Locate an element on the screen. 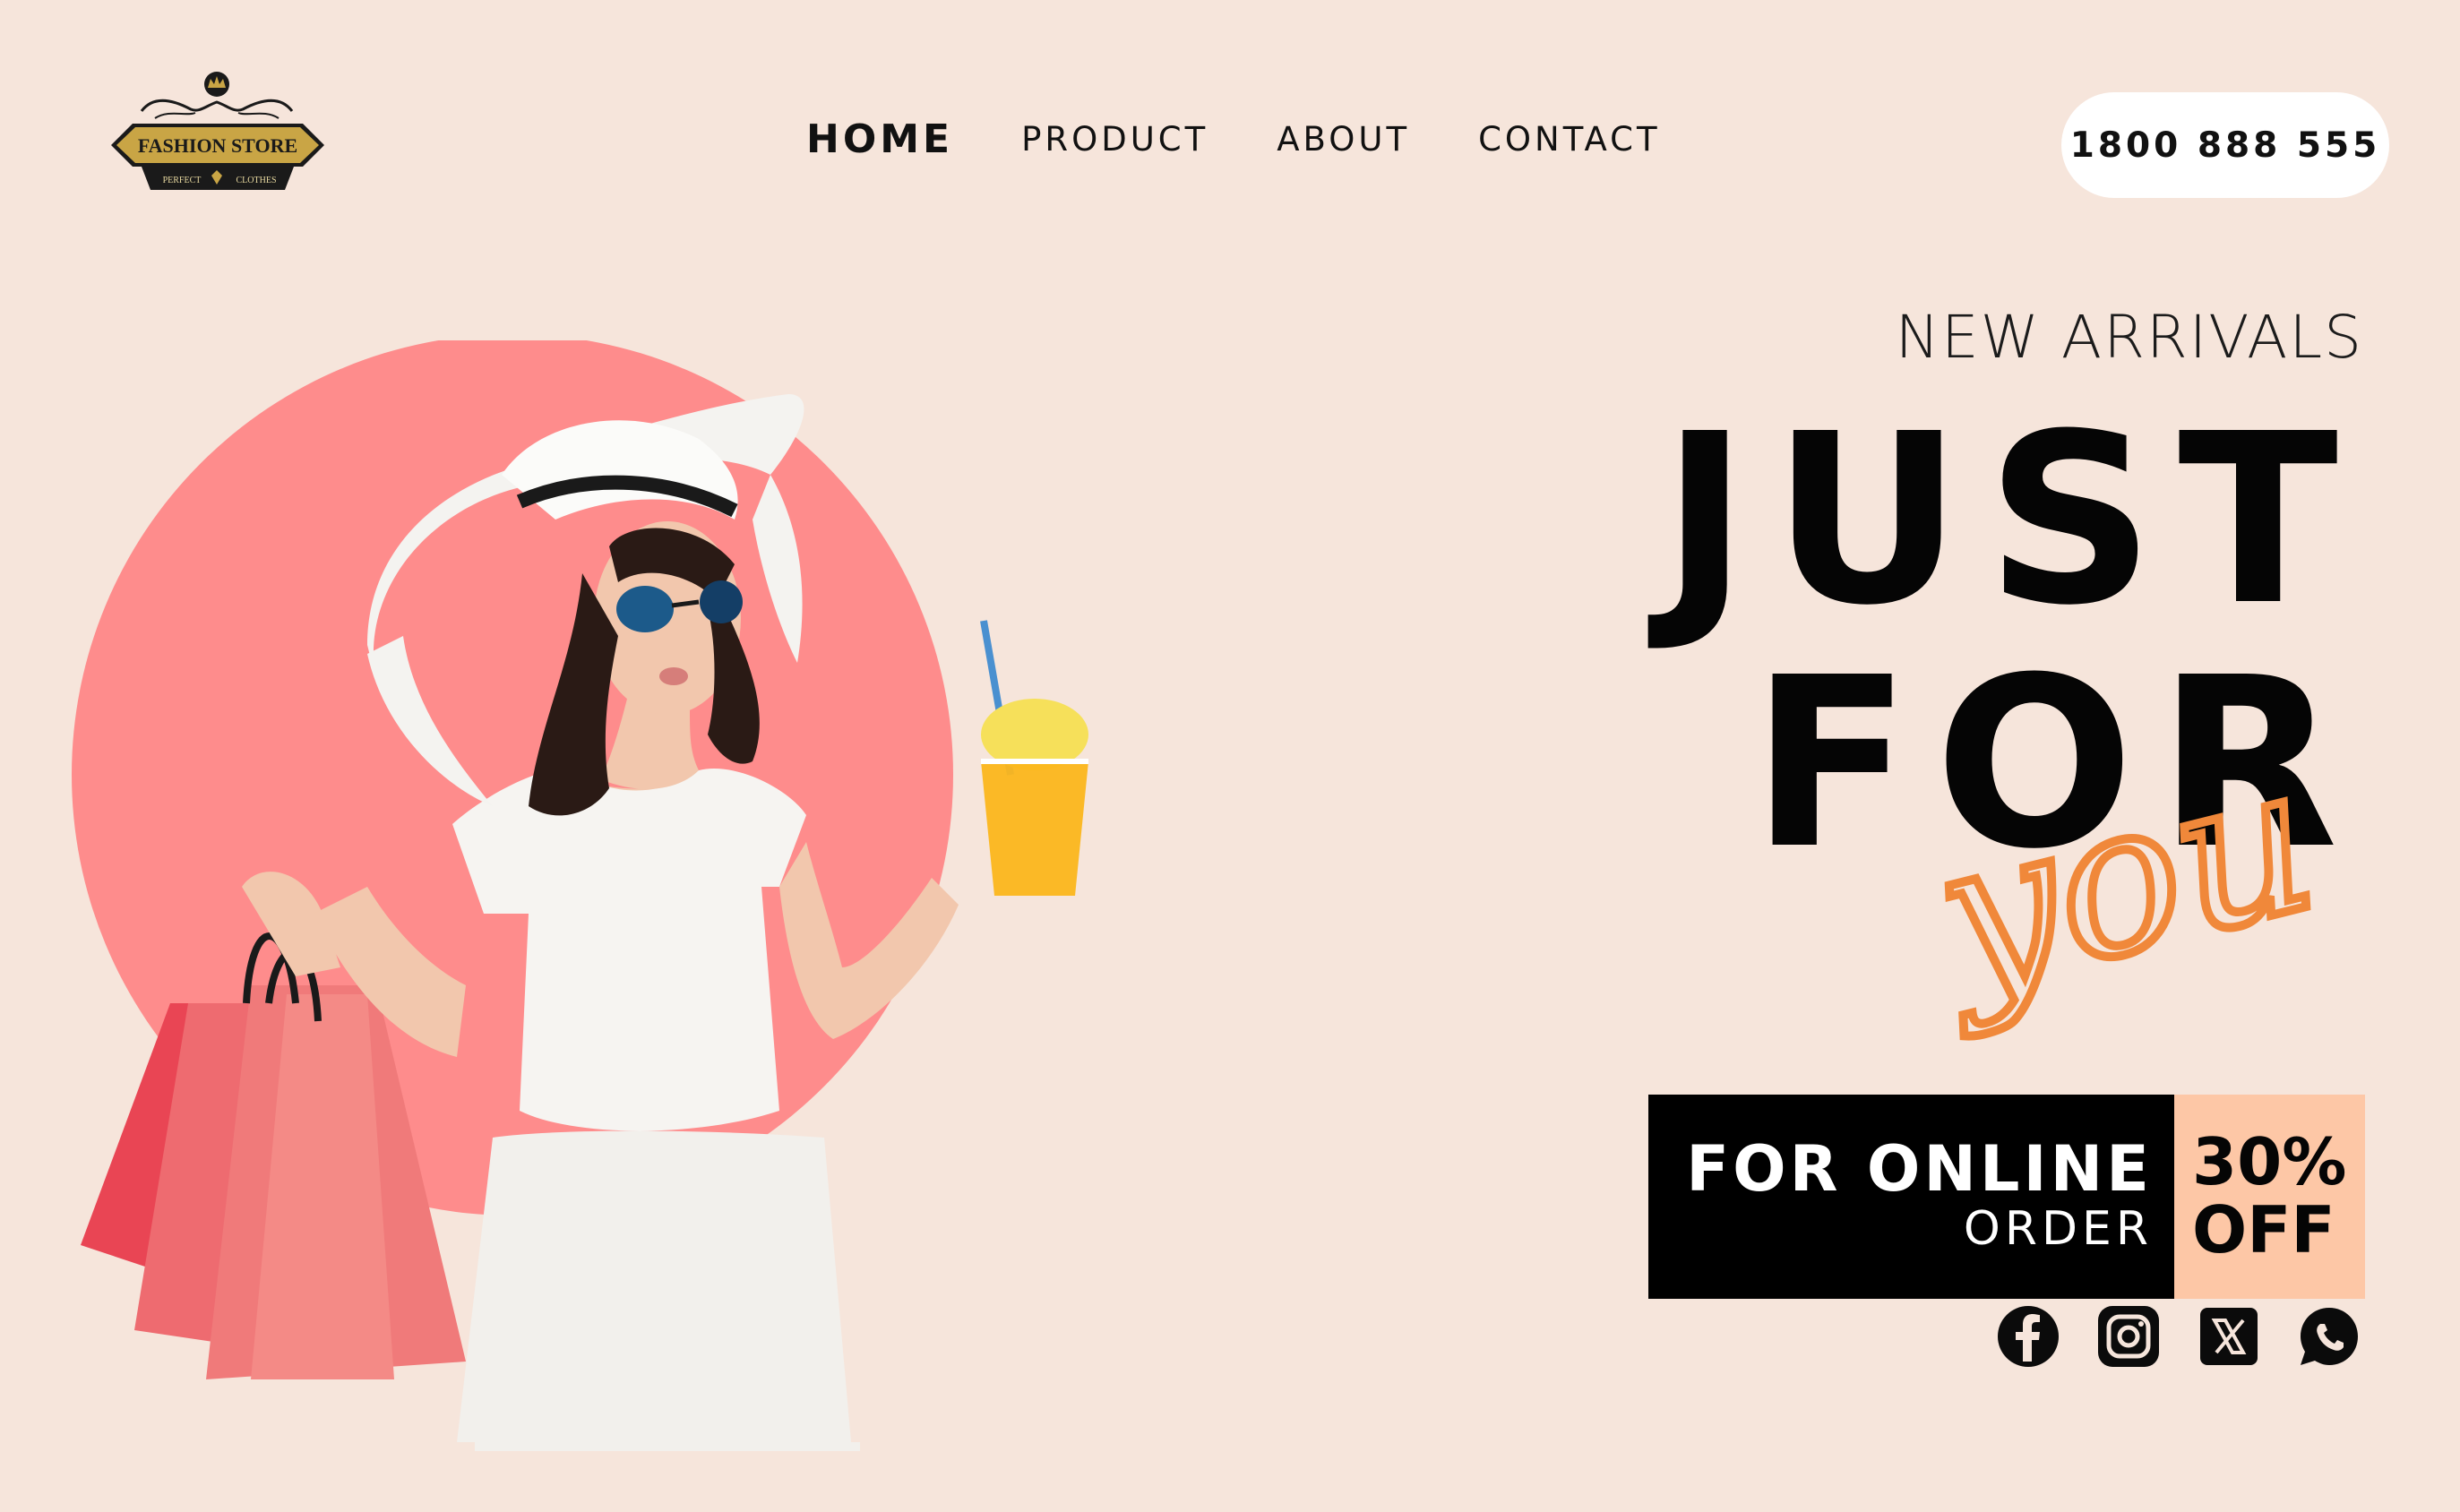 The width and height of the screenshot is (2460, 1512). promo-discount-label: OFF is located at coordinates (2263, 1230).